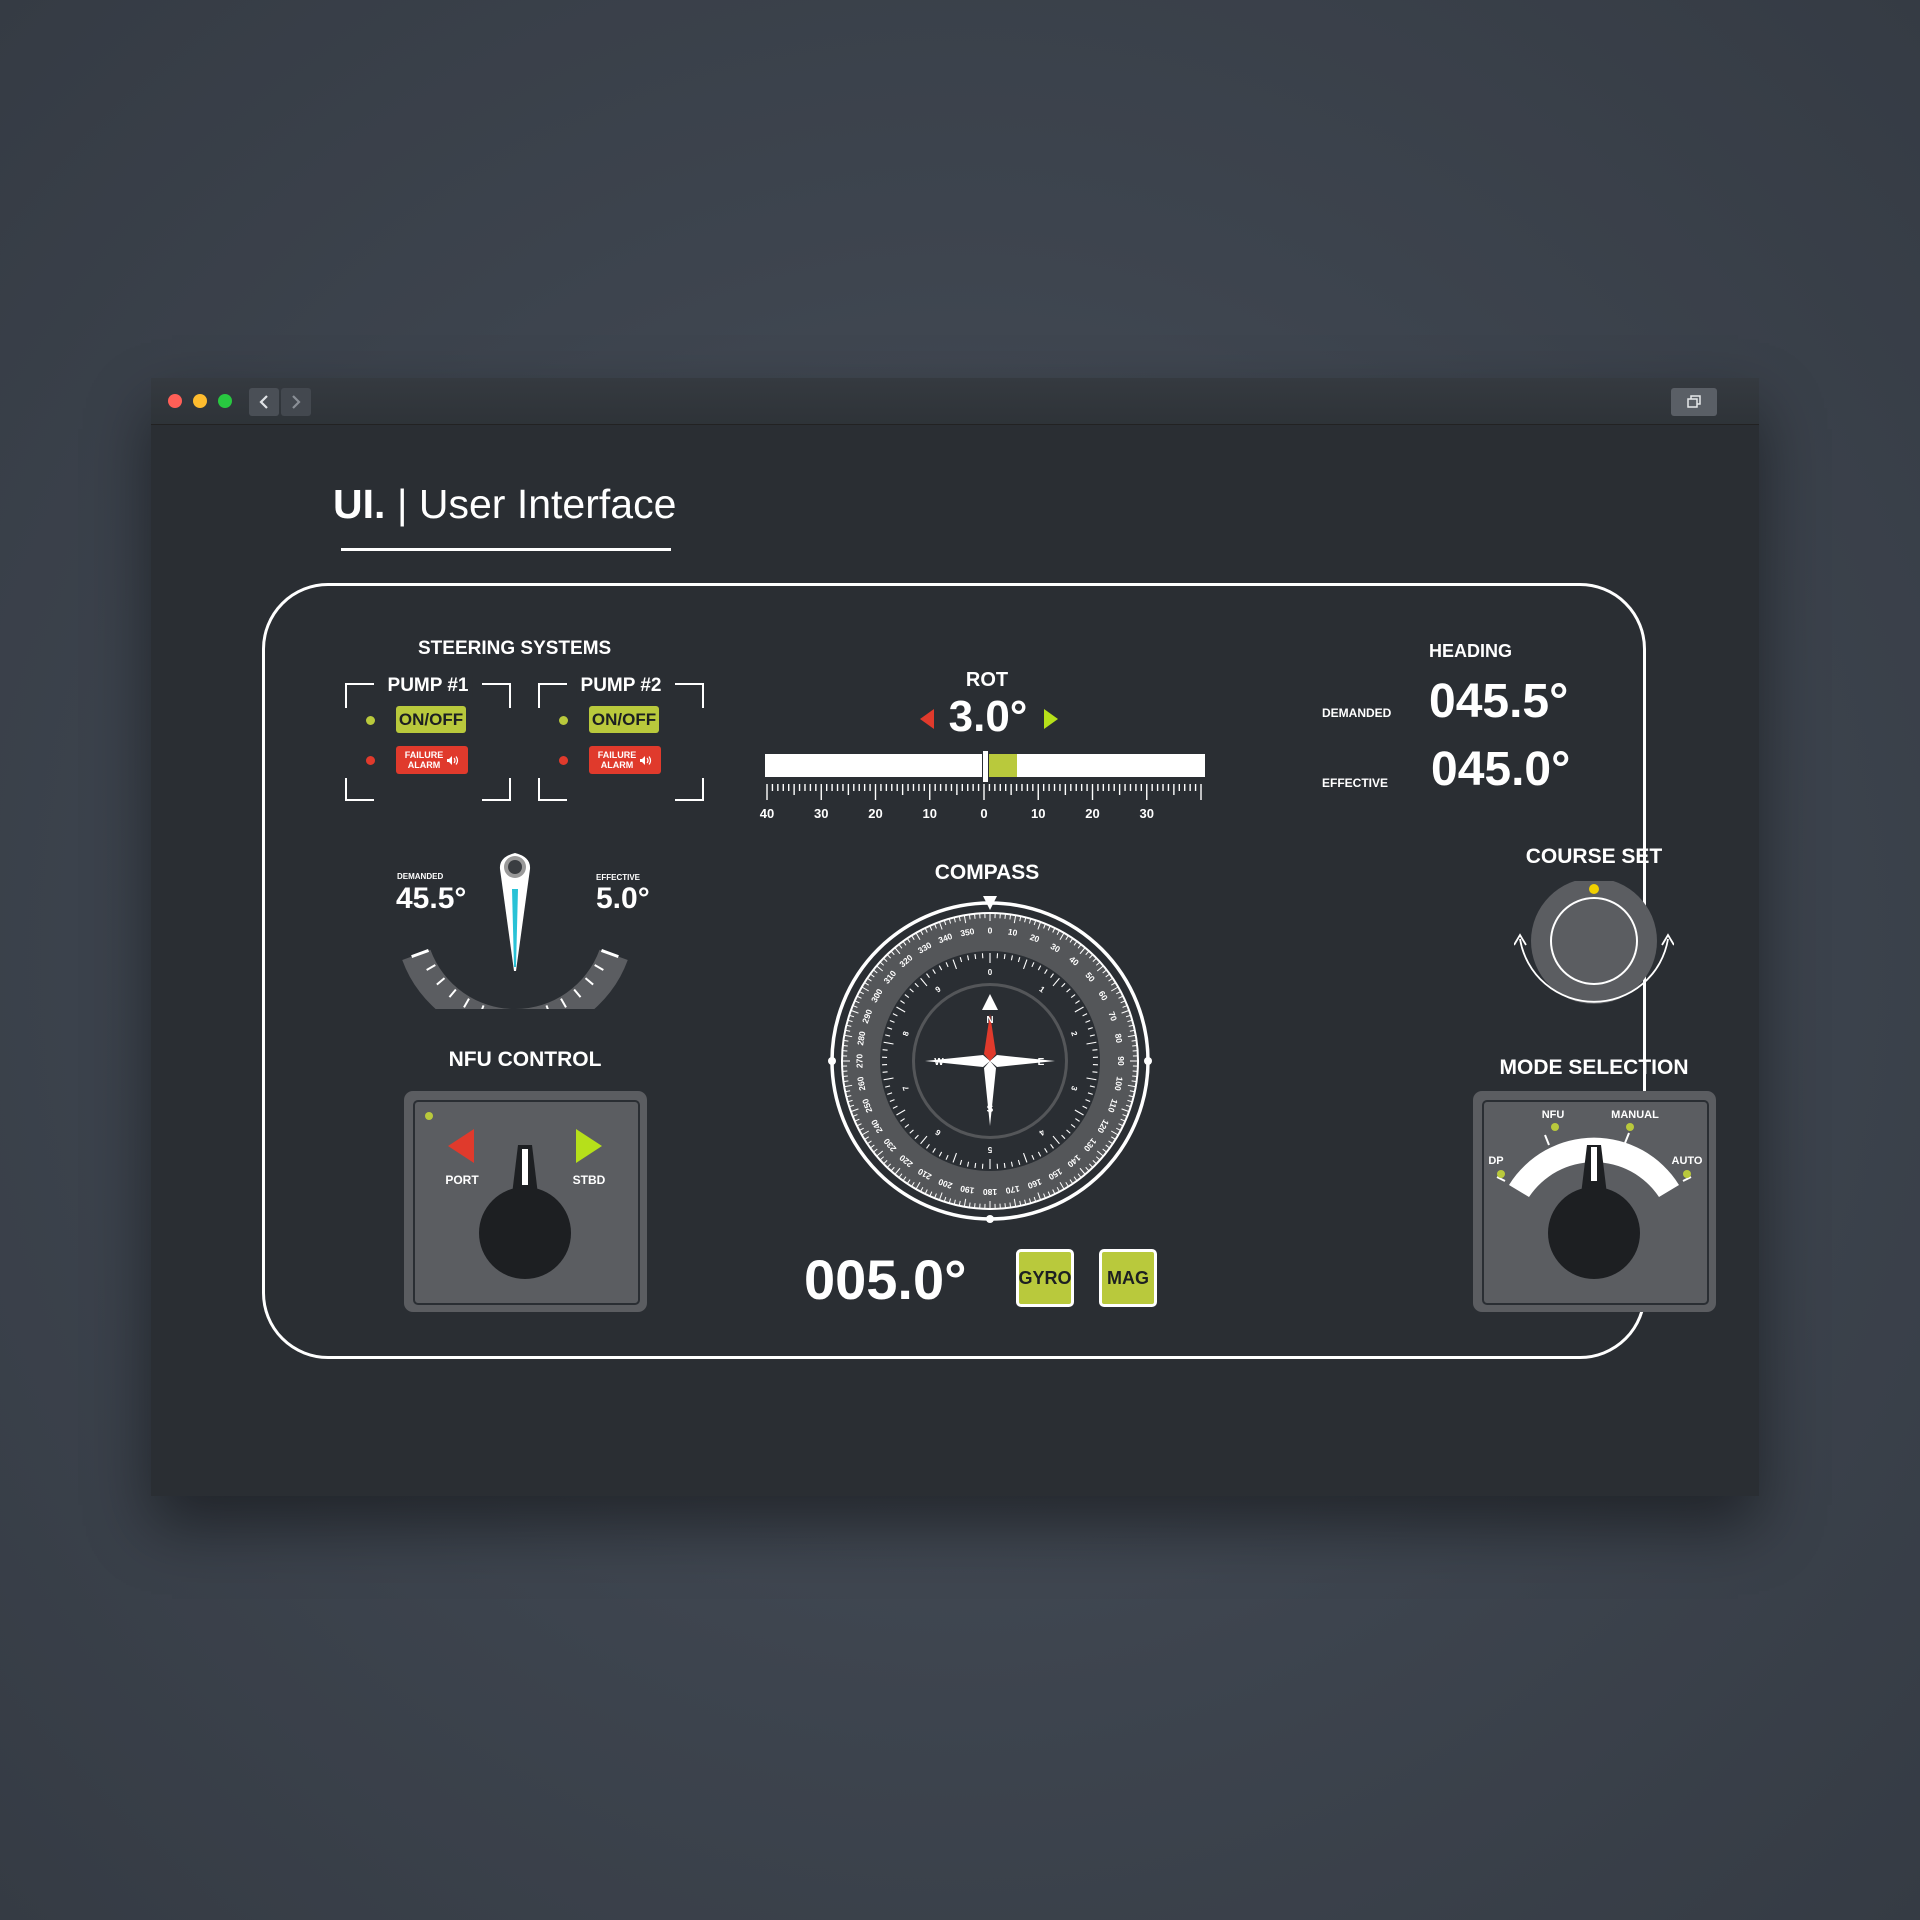 Image resolution: width=1920 pixels, height=1920 pixels. Describe the element at coordinates (1012, 932) in the screenshot. I see `compass-degree-label: 10` at that location.